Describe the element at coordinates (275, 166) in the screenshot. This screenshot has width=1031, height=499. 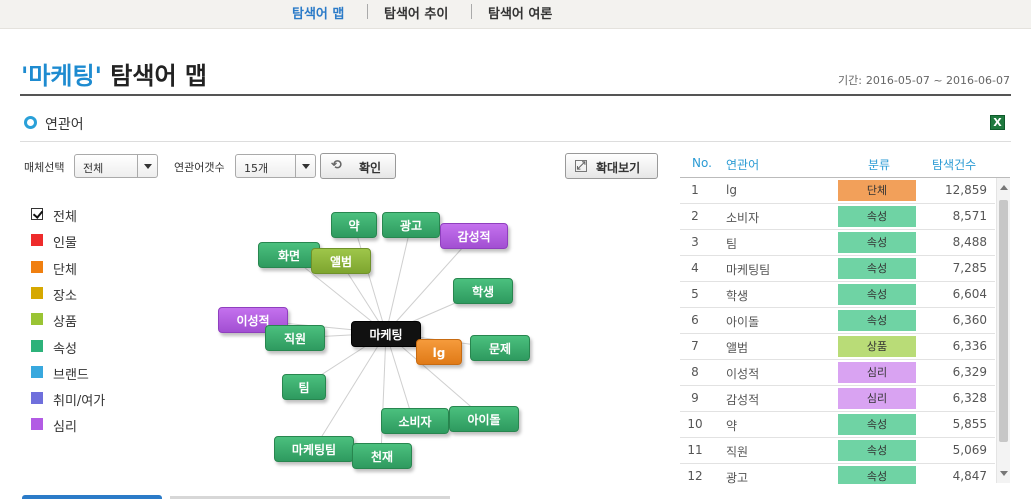
I see `count-select: 15개` at that location.